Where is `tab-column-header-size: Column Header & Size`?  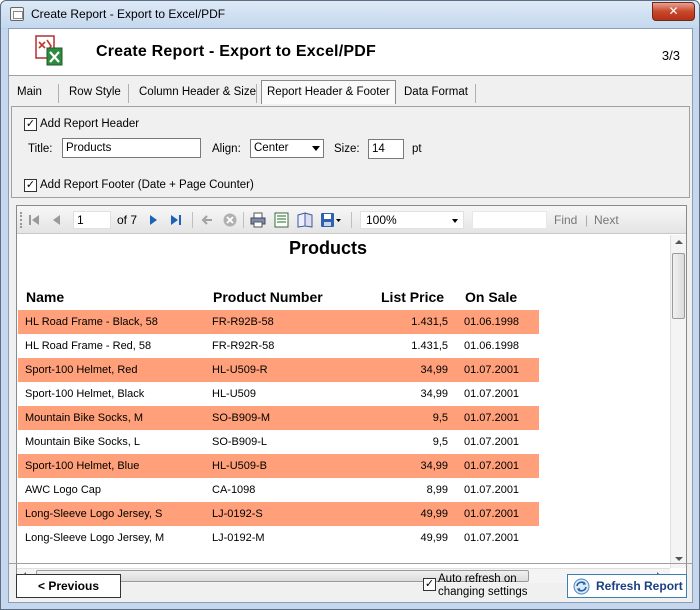
tab-column-header-size: Column Header & Size is located at coordinates (197, 93).